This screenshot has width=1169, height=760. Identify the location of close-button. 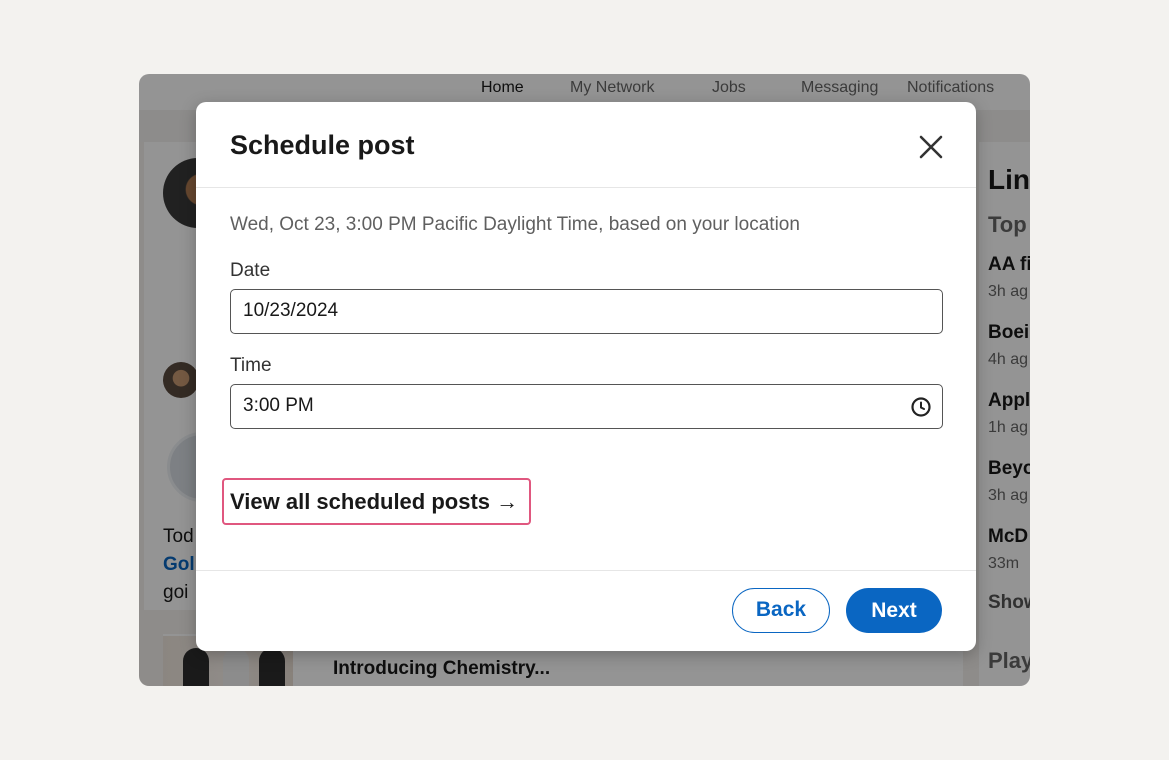
(931, 147).